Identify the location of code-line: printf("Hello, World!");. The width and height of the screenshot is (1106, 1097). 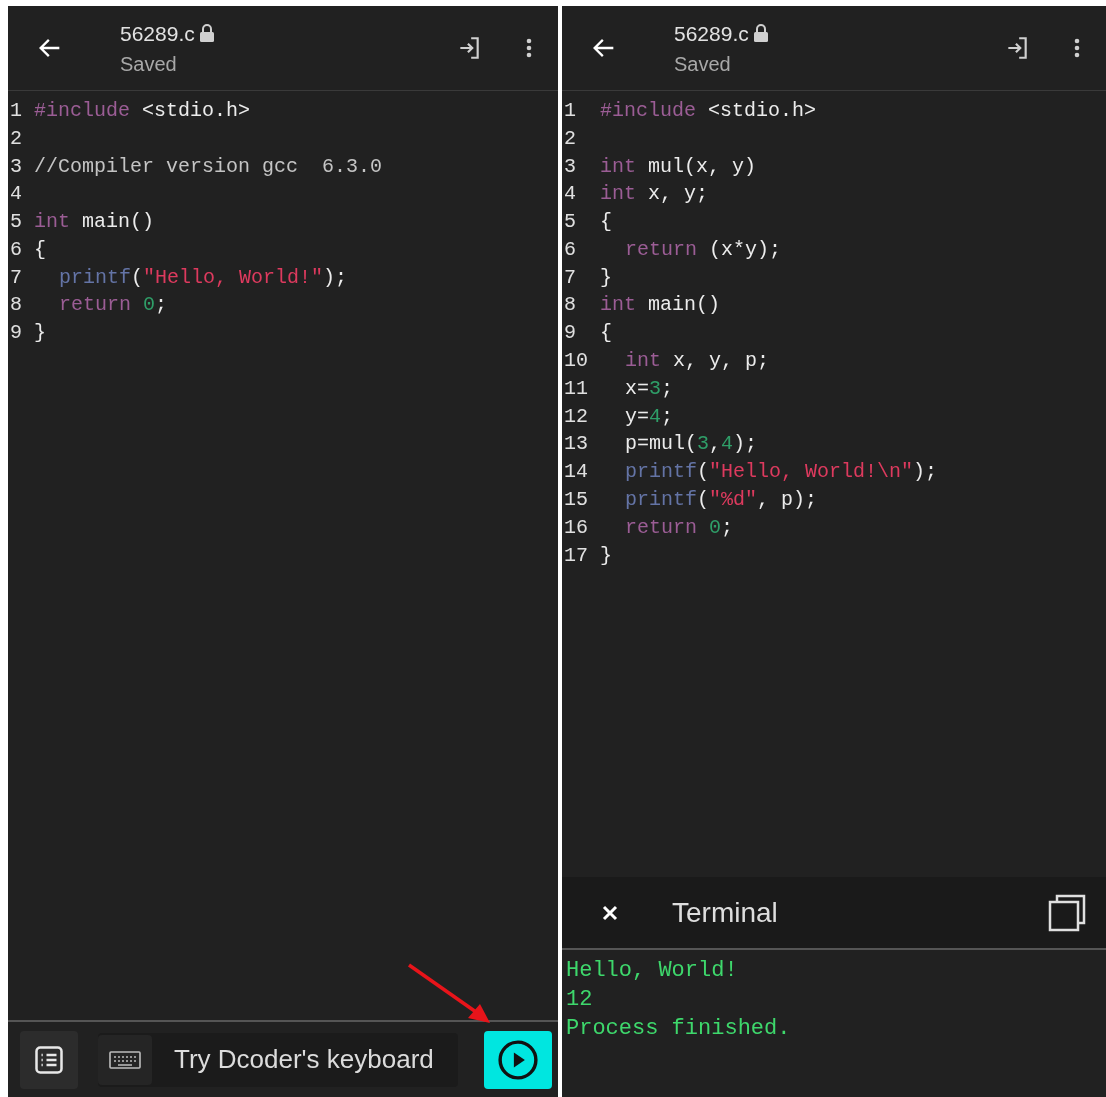
(203, 277).